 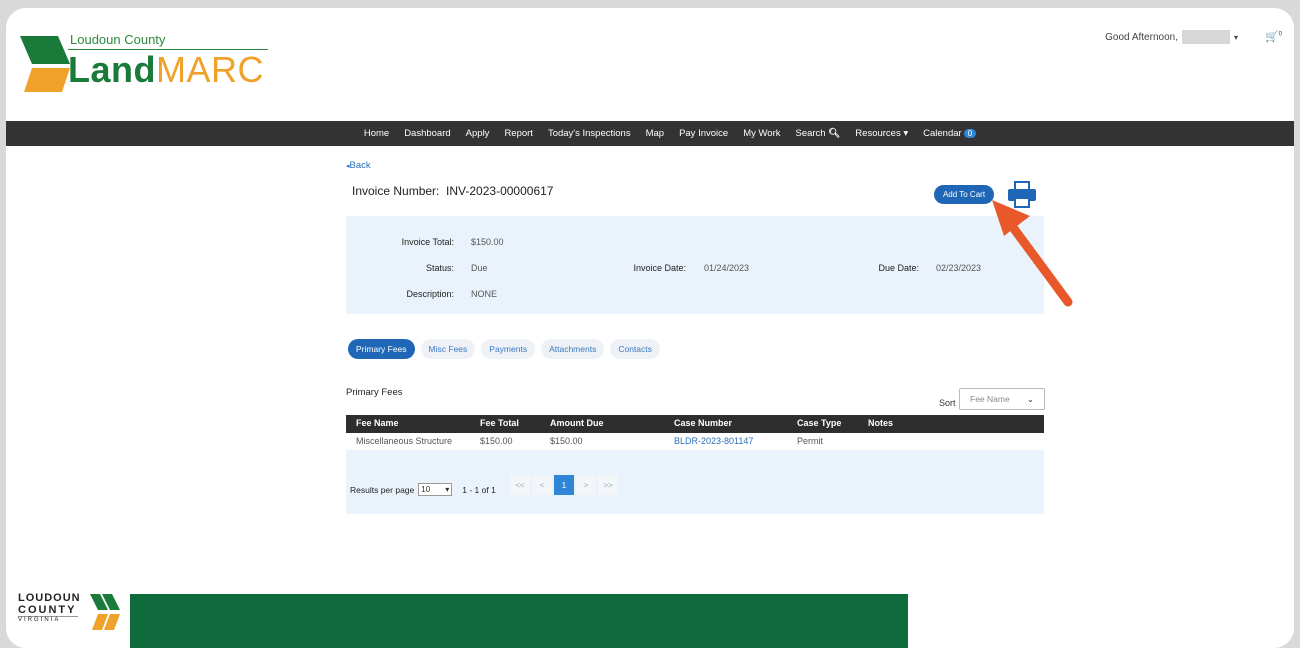 I want to click on case-number-link: BLDR-2023-801147, so click(x=713, y=441).